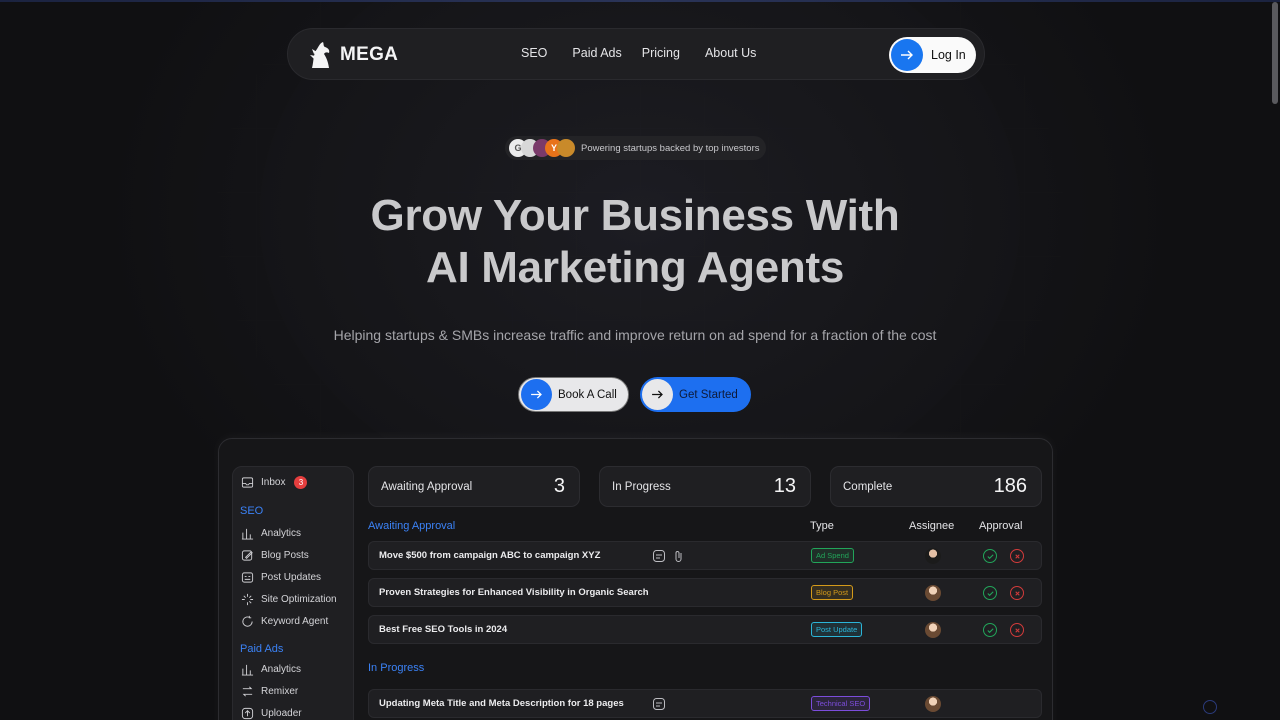 This screenshot has width=1280, height=720. What do you see at coordinates (948, 55) in the screenshot?
I see `login-label: Log In` at bounding box center [948, 55].